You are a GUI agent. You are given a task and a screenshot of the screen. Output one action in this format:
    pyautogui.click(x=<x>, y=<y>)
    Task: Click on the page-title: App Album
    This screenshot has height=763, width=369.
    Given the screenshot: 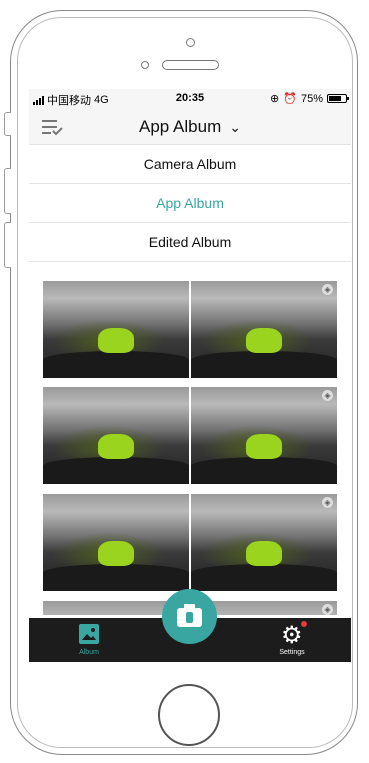 What is the action you would take?
    pyautogui.click(x=180, y=126)
    